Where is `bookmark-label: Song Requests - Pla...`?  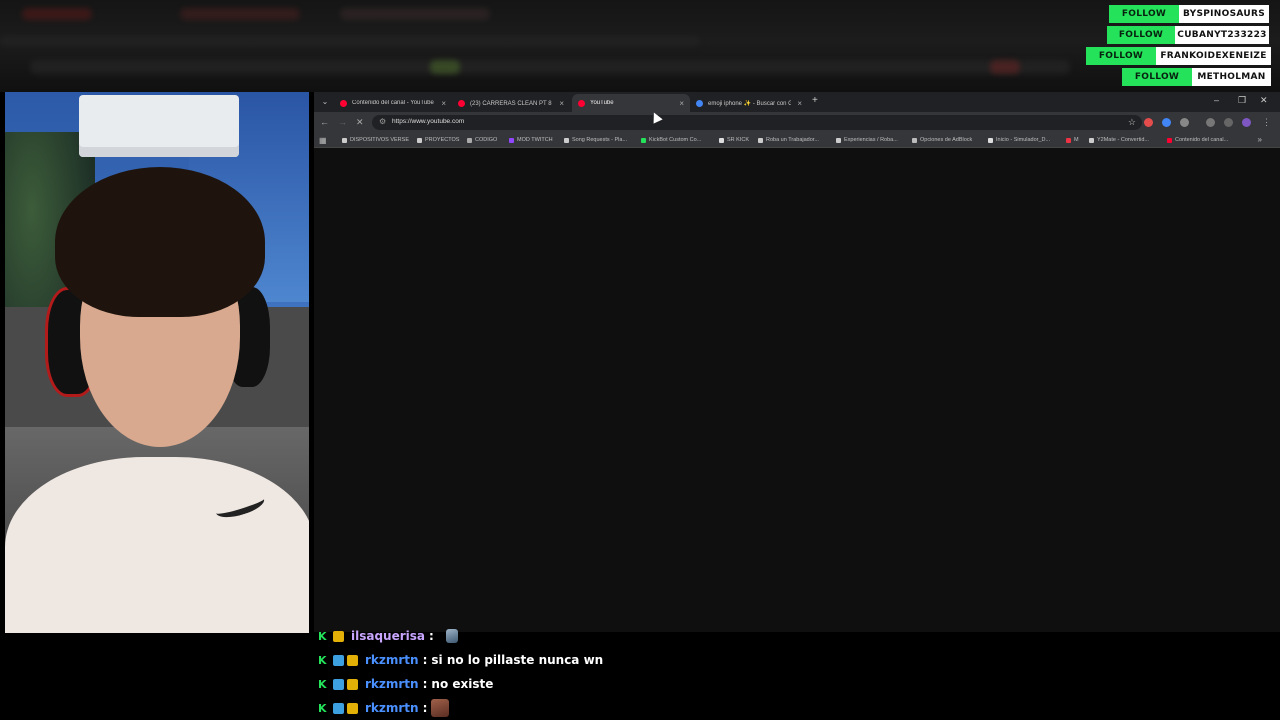
bookmark-label: Song Requests - Pla... is located at coordinates (600, 140).